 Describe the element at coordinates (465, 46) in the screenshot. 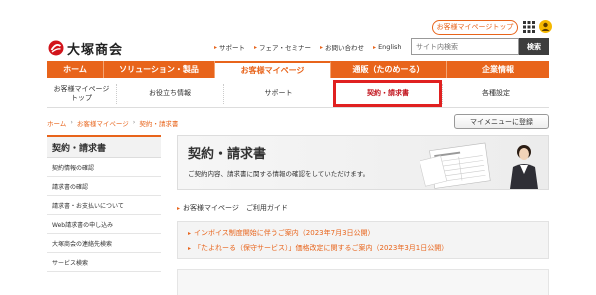

I see `search-input` at that location.